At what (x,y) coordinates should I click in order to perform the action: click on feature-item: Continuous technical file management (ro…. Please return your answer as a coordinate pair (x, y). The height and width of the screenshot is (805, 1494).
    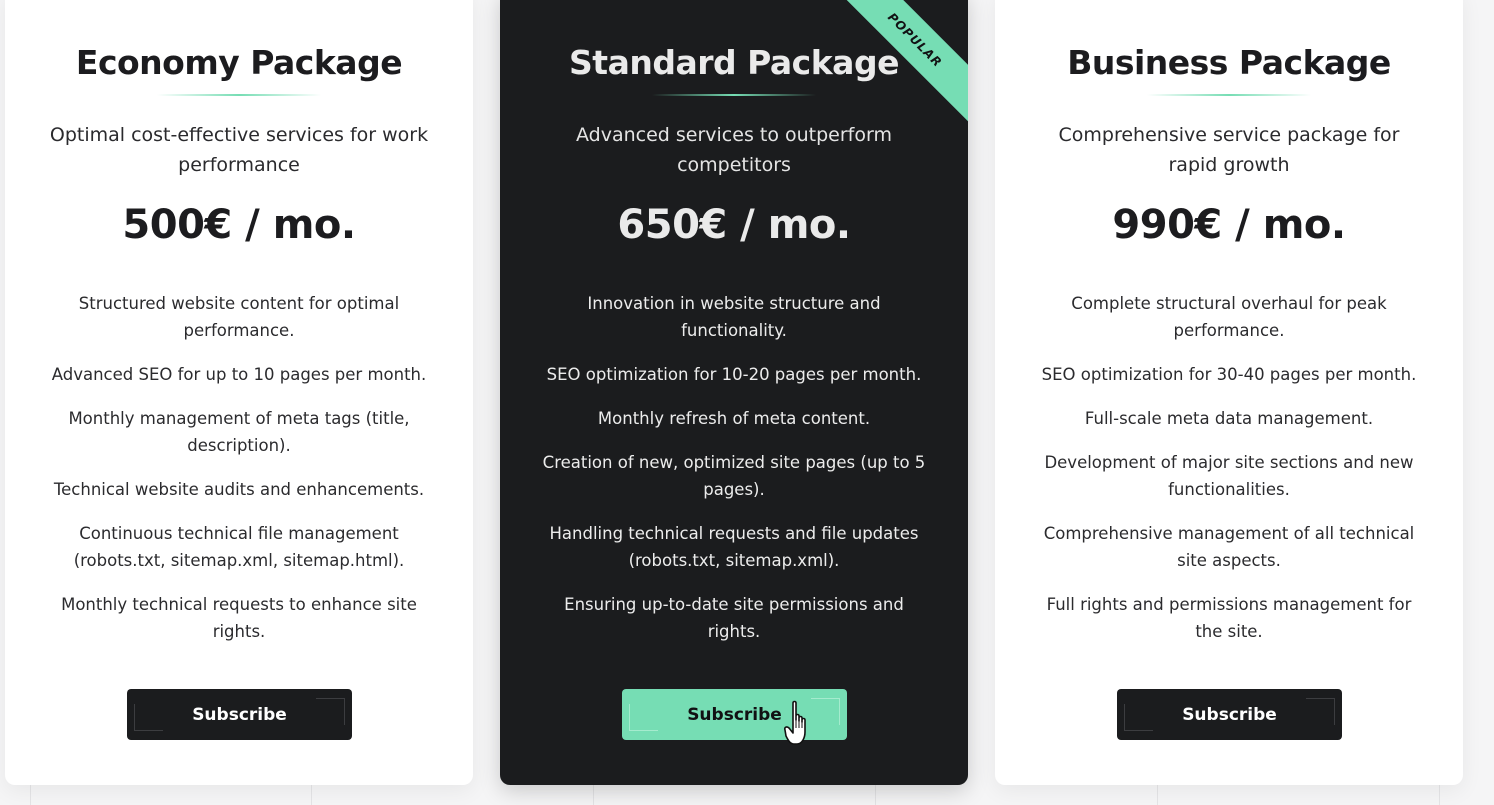
    Looking at the image, I should click on (239, 547).